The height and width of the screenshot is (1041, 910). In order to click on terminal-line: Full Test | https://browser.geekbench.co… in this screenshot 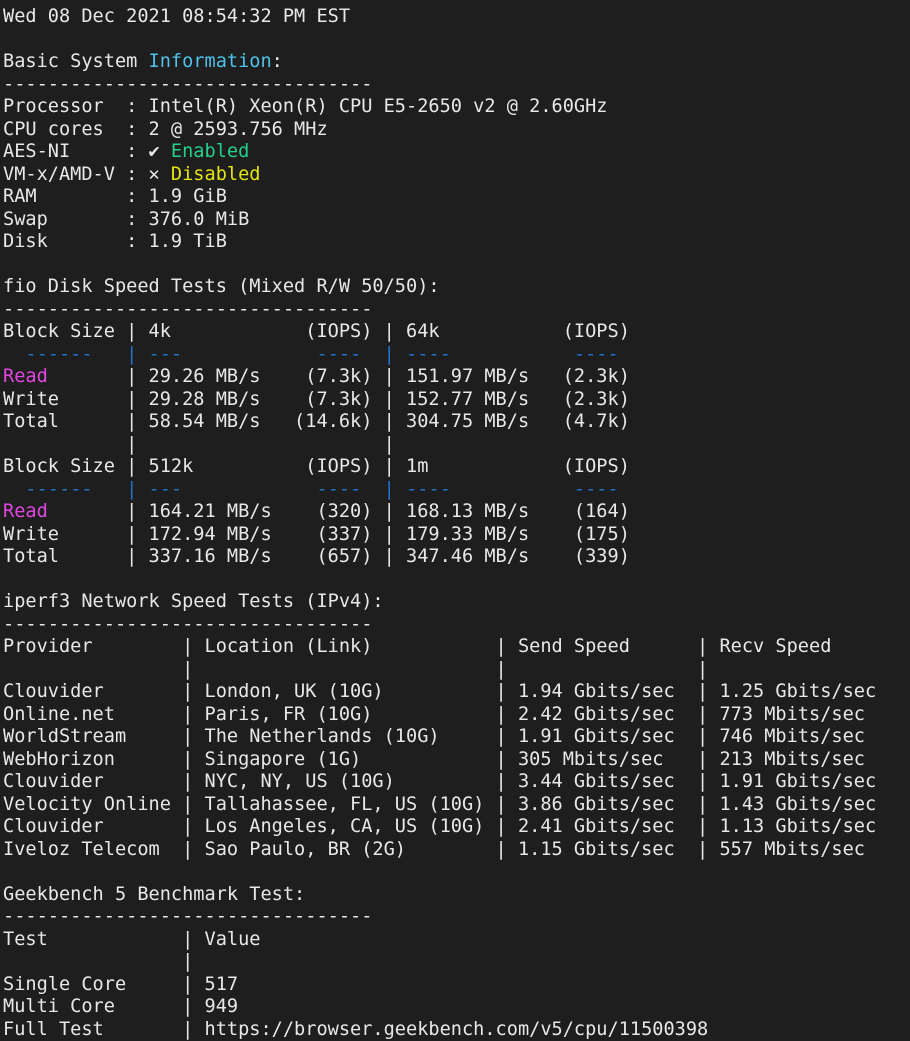, I will do `click(439, 1030)`.